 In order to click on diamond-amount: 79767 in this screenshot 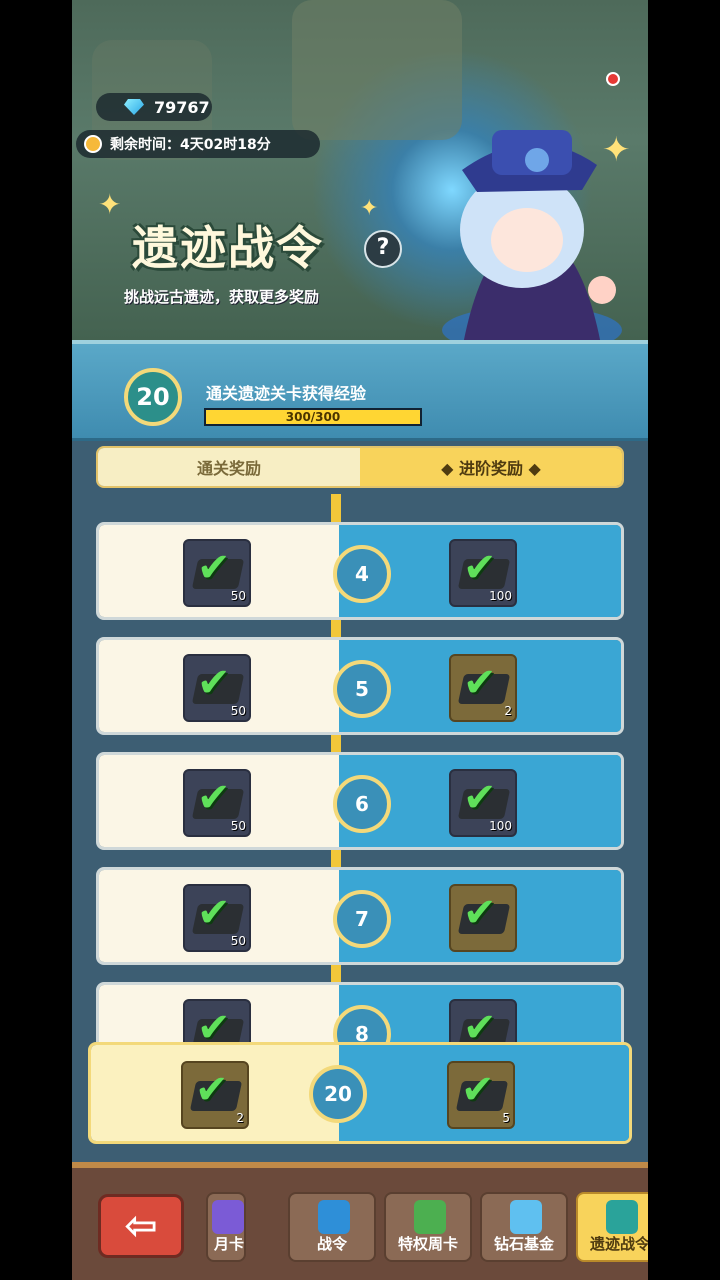, I will do `click(182, 107)`.